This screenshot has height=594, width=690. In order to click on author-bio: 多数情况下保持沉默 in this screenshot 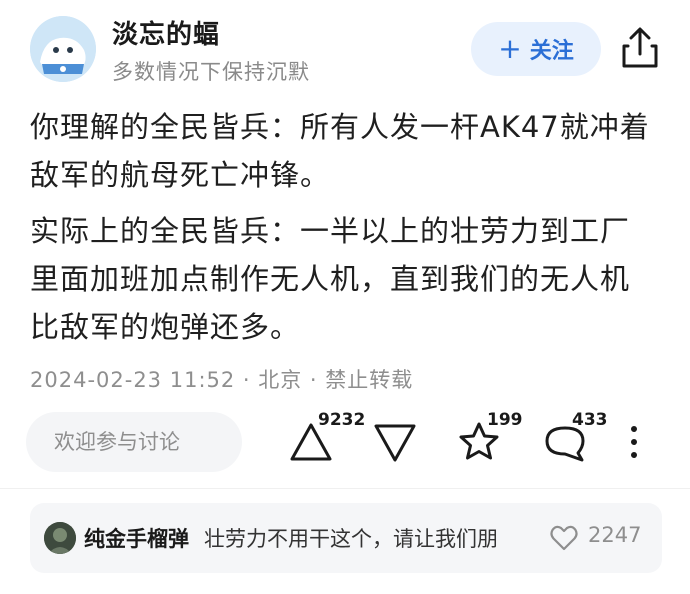, I will do `click(211, 72)`.